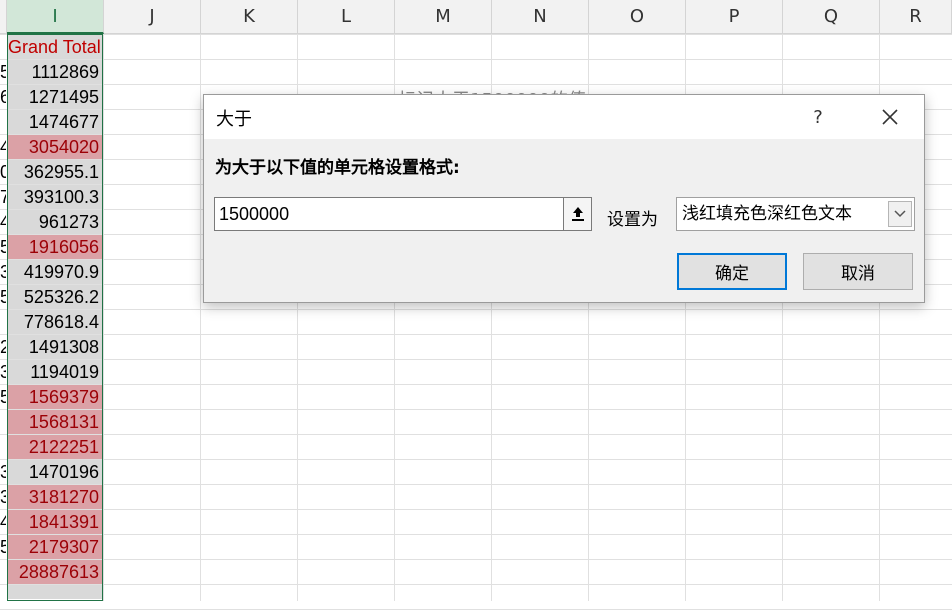 The width and height of the screenshot is (952, 610). I want to click on column-h-partial-value: 7, so click(3, 197).